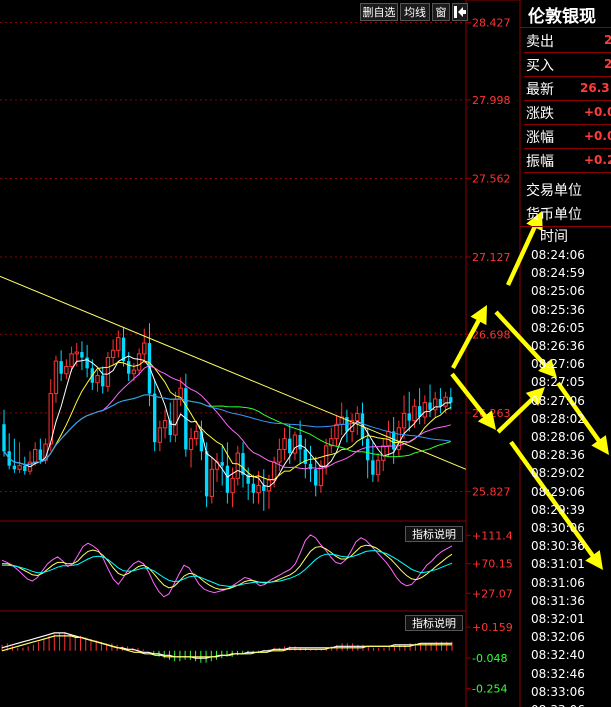 The width and height of the screenshot is (611, 707). What do you see at coordinates (558, 564) in the screenshot?
I see `tick-time: 08:31:01` at bounding box center [558, 564].